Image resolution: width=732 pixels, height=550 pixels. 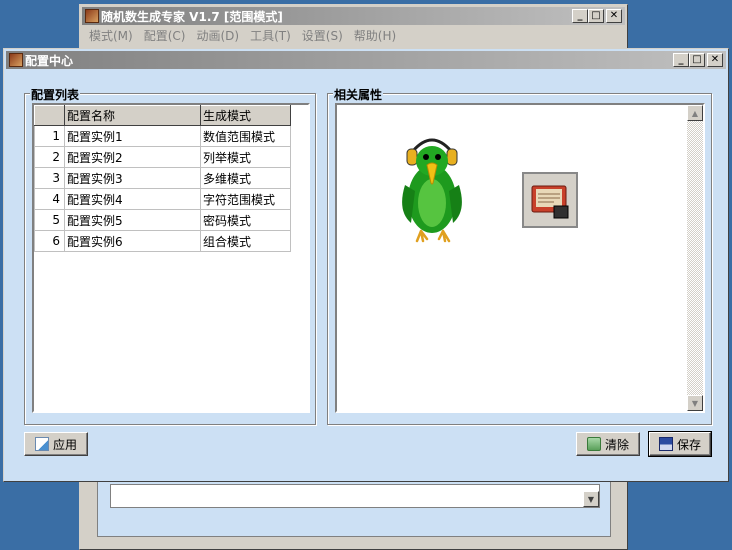 I want to click on apply-button: 应用, so click(x=56, y=444).